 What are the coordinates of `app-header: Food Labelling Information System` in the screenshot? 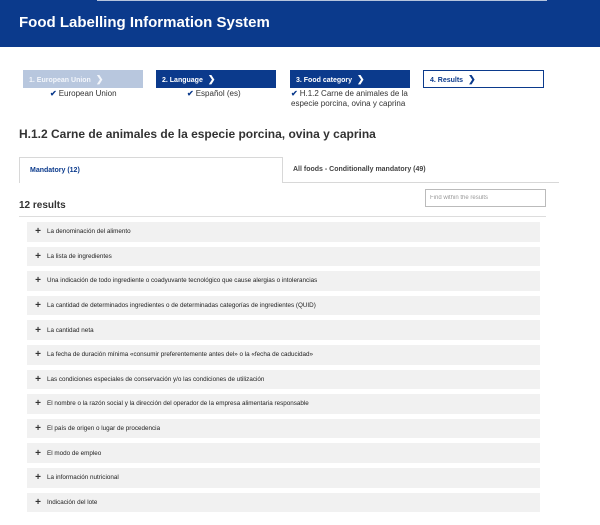 It's located at (300, 23).